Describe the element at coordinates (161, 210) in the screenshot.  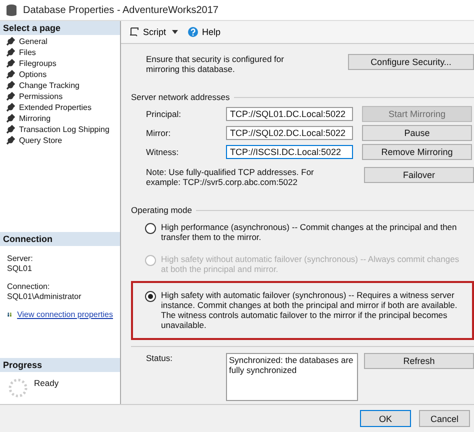
I see `group-heading: Operating mode` at that location.